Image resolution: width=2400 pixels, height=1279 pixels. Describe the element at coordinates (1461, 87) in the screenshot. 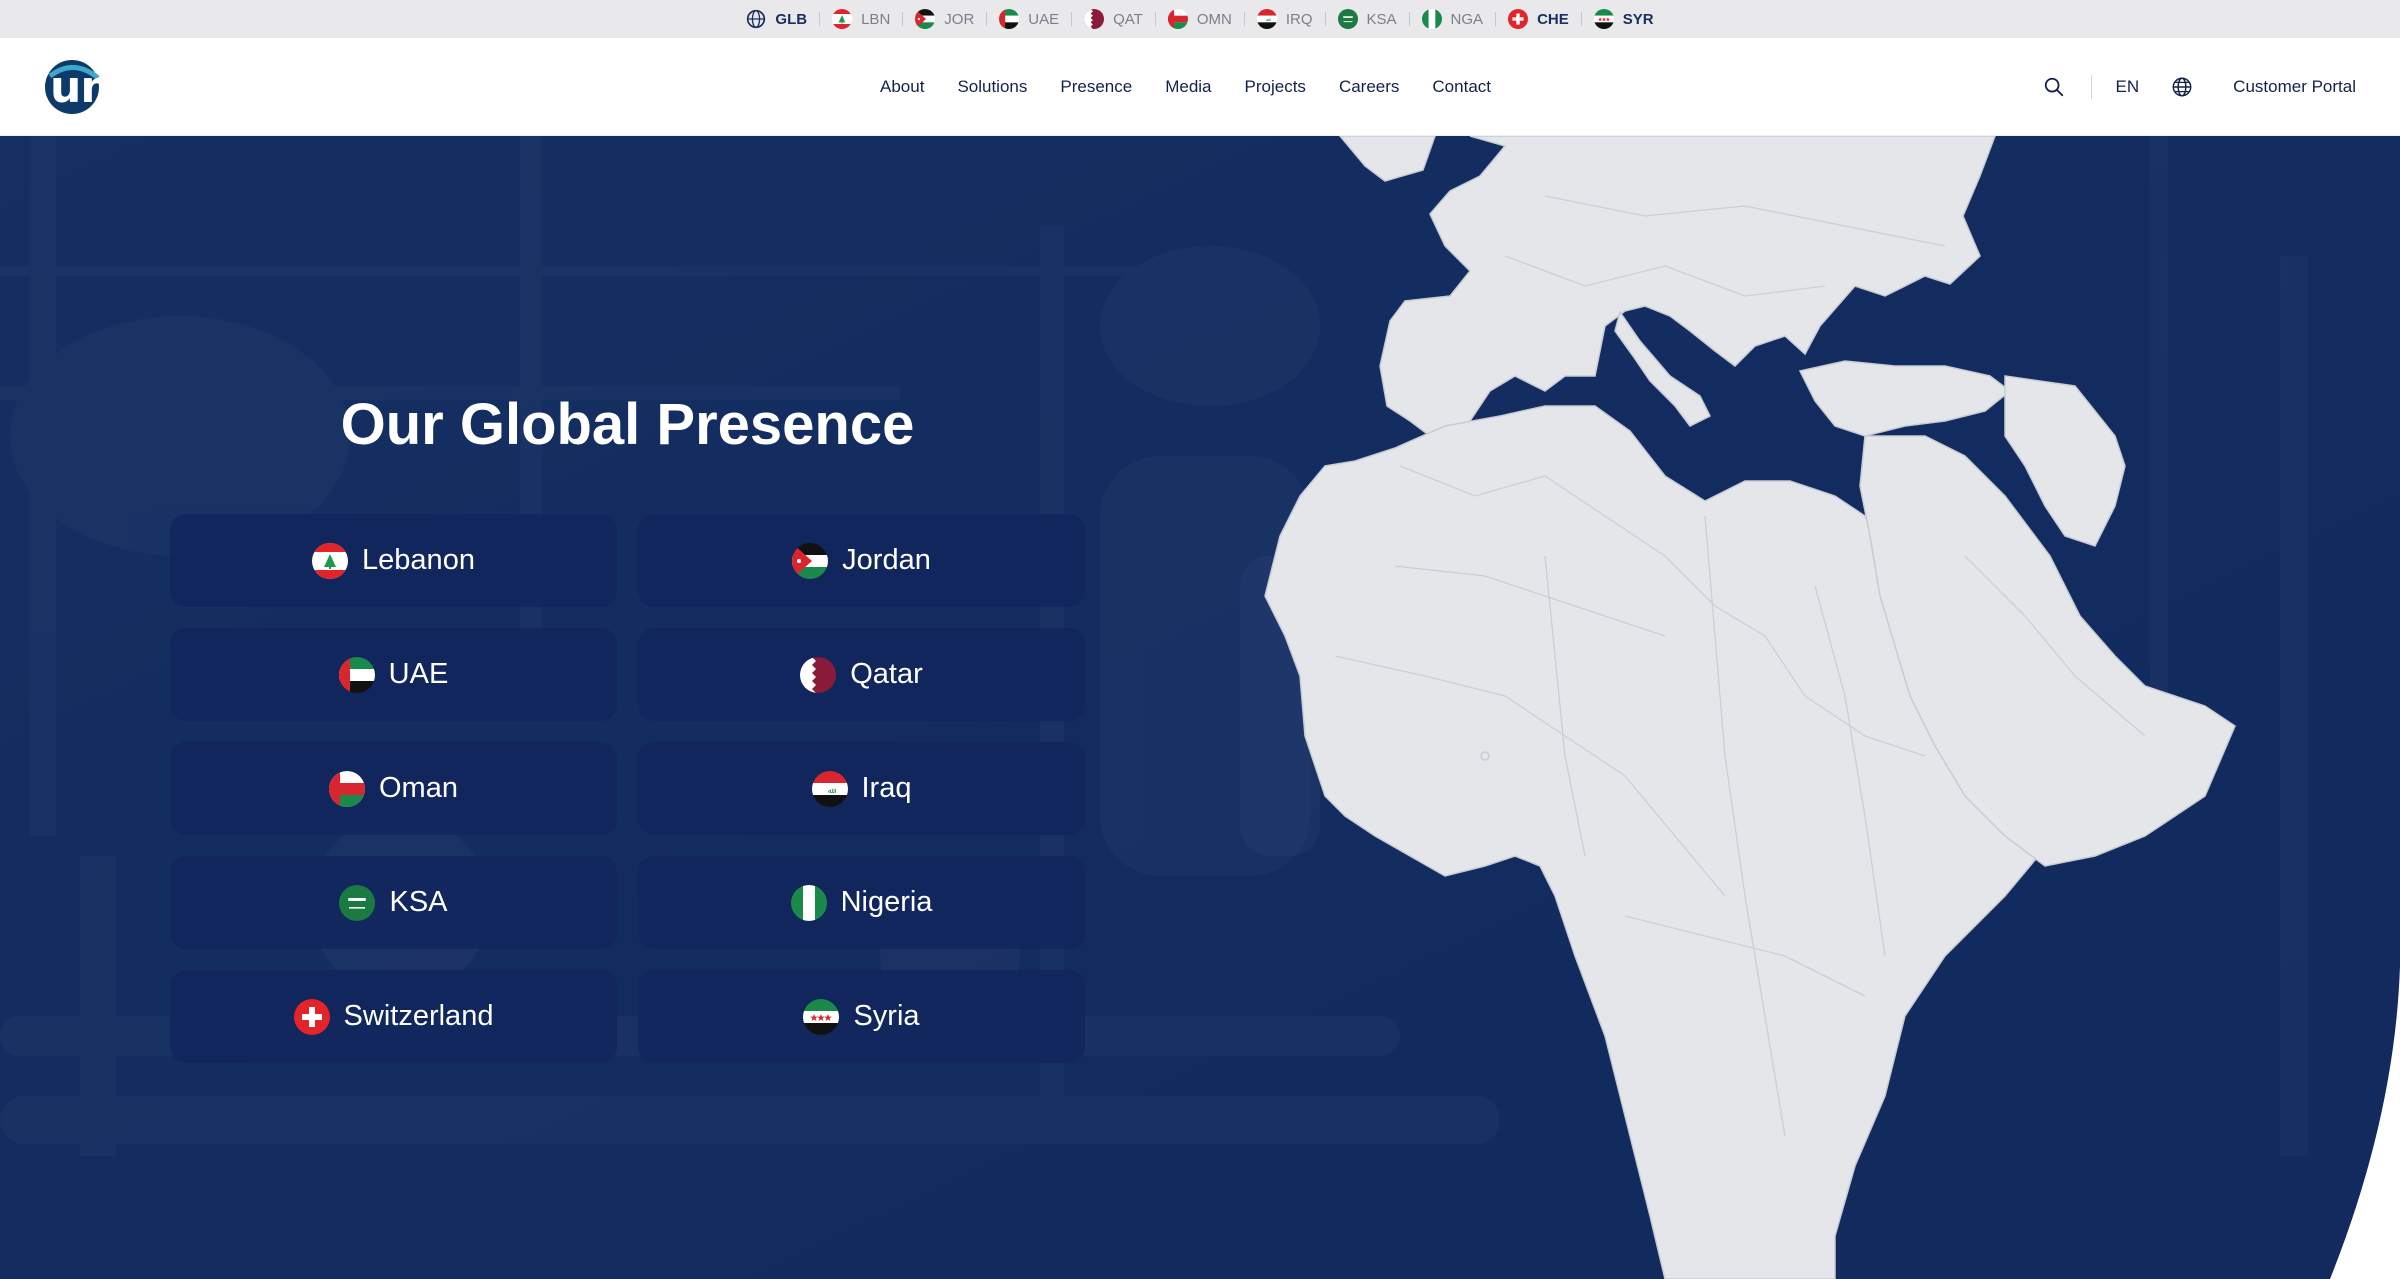

I see `nav-link-contact: Contact` at that location.